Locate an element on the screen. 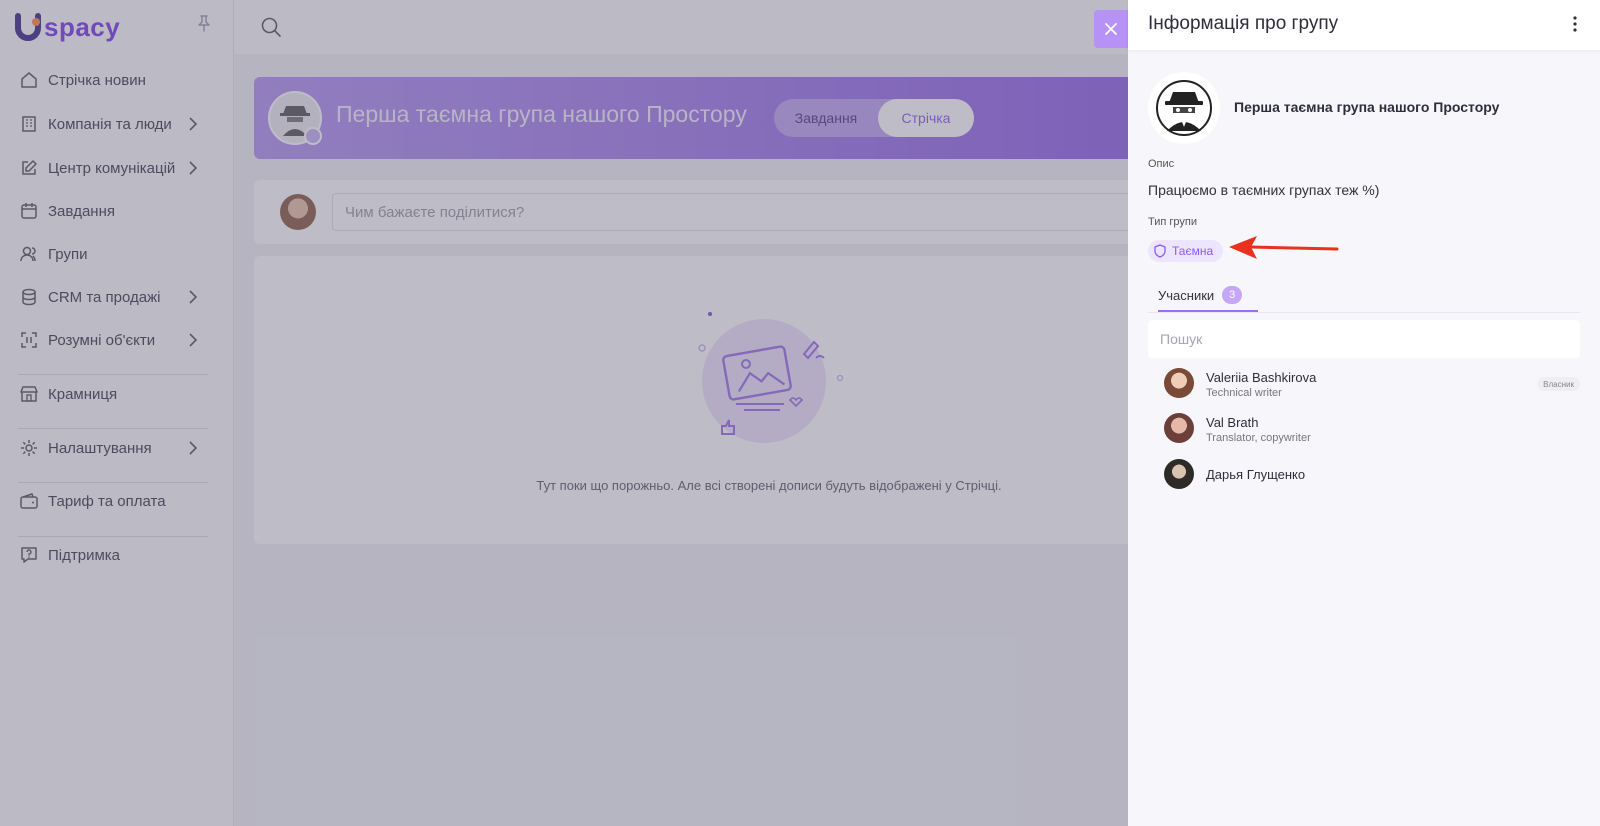 This screenshot has height=826, width=1600. members-count-badge: 3 is located at coordinates (1232, 295).